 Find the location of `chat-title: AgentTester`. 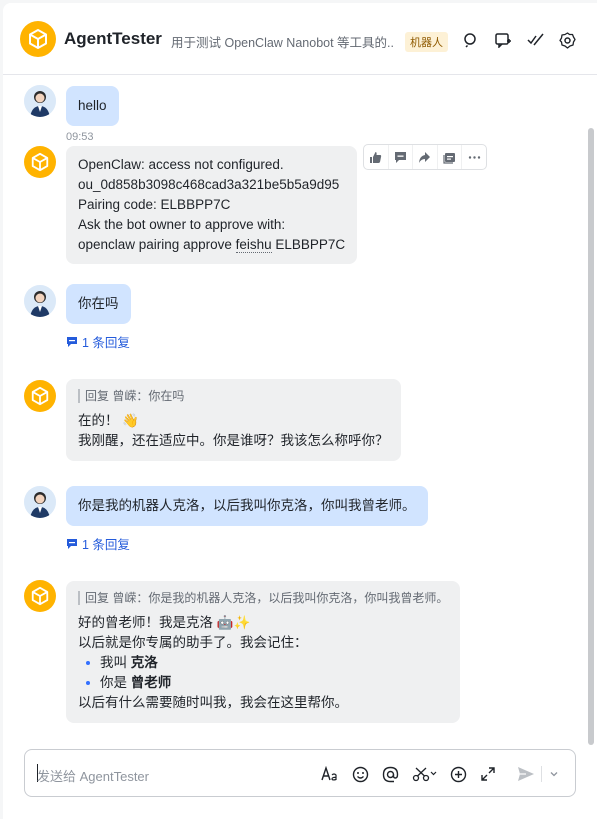

chat-title: AgentTester is located at coordinates (113, 39).